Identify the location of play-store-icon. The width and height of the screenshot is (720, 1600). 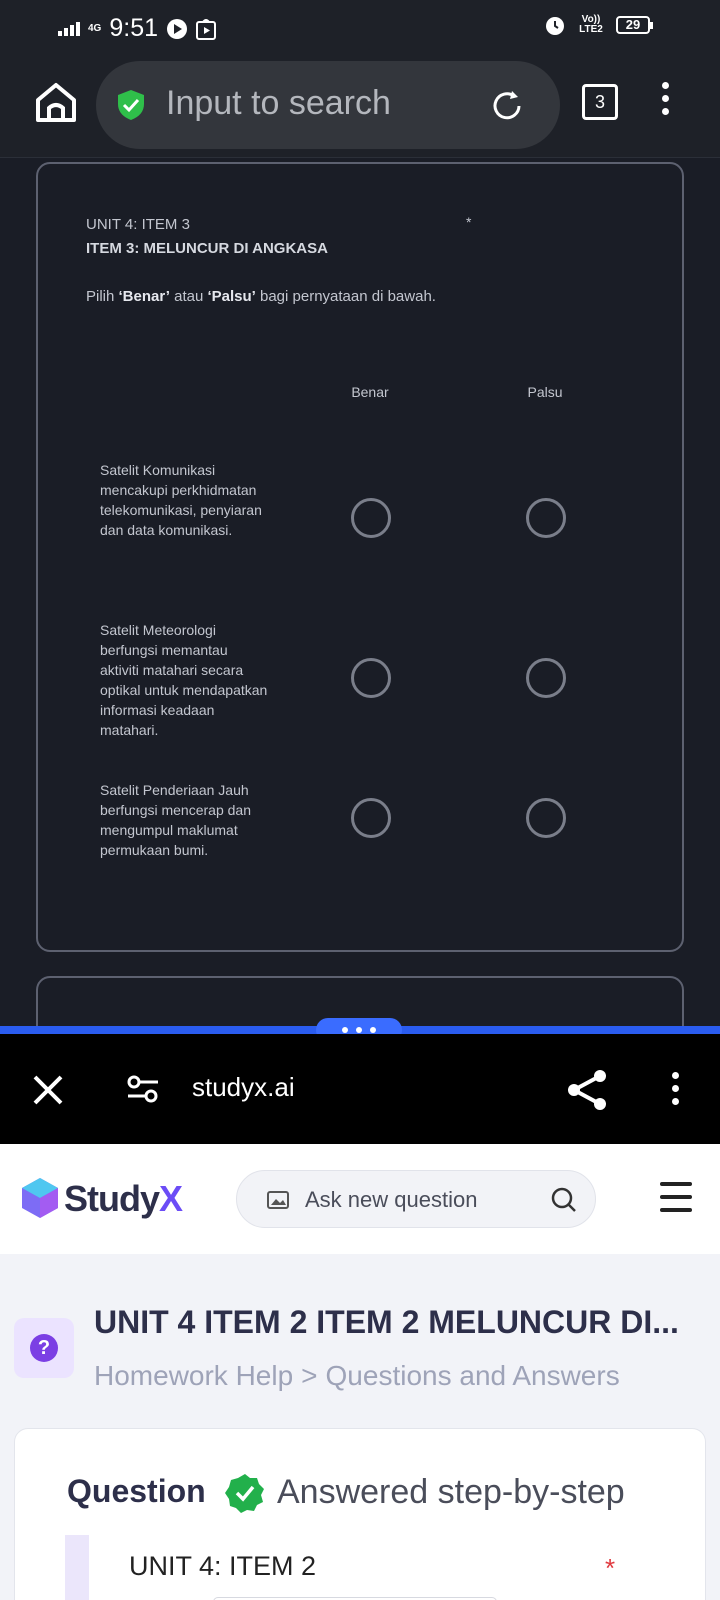
(206, 29).